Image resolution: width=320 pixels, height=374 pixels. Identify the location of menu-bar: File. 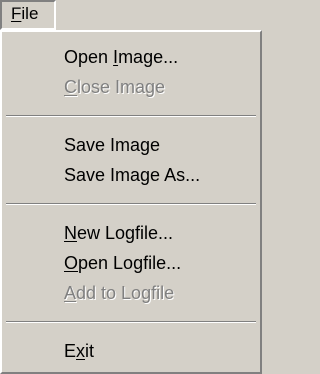
(131, 15).